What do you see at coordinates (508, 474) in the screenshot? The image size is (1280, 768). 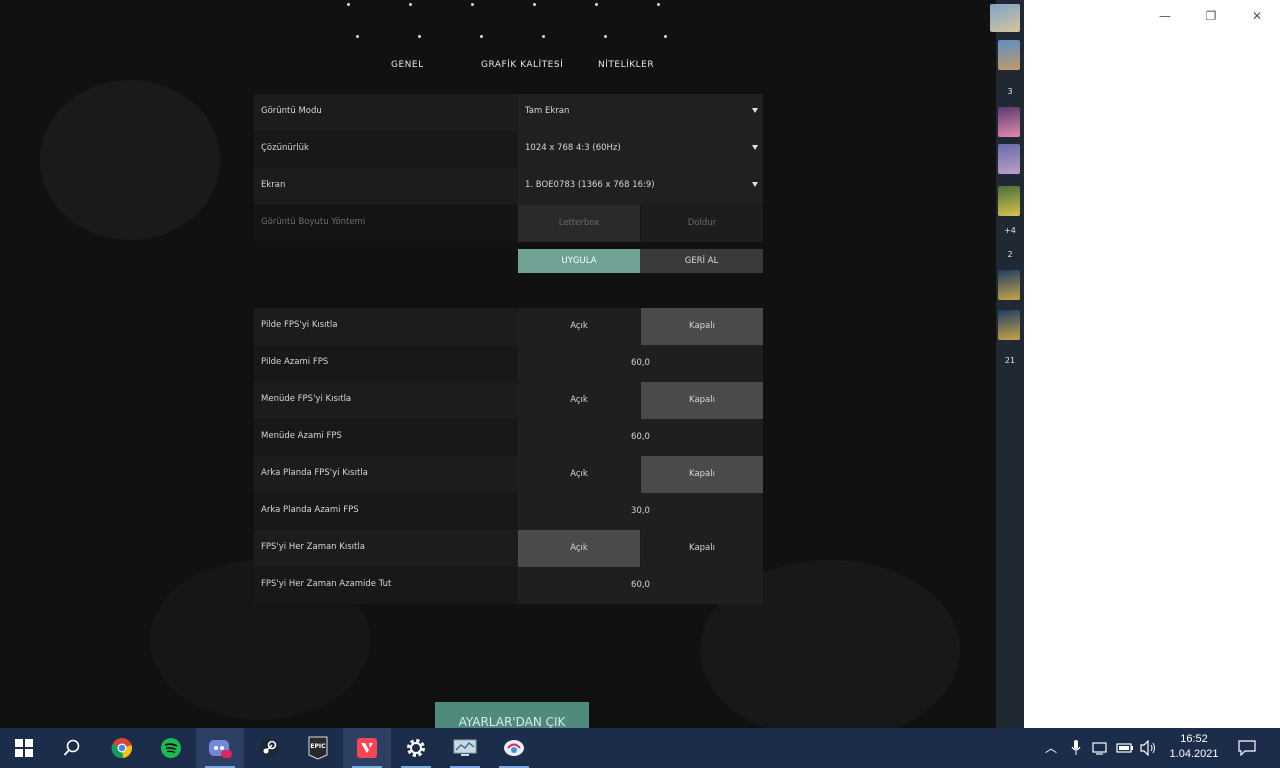 I see `limit-fps-background-row: Arka Planda FPS'yi Kısıtla Açık Kapalı` at bounding box center [508, 474].